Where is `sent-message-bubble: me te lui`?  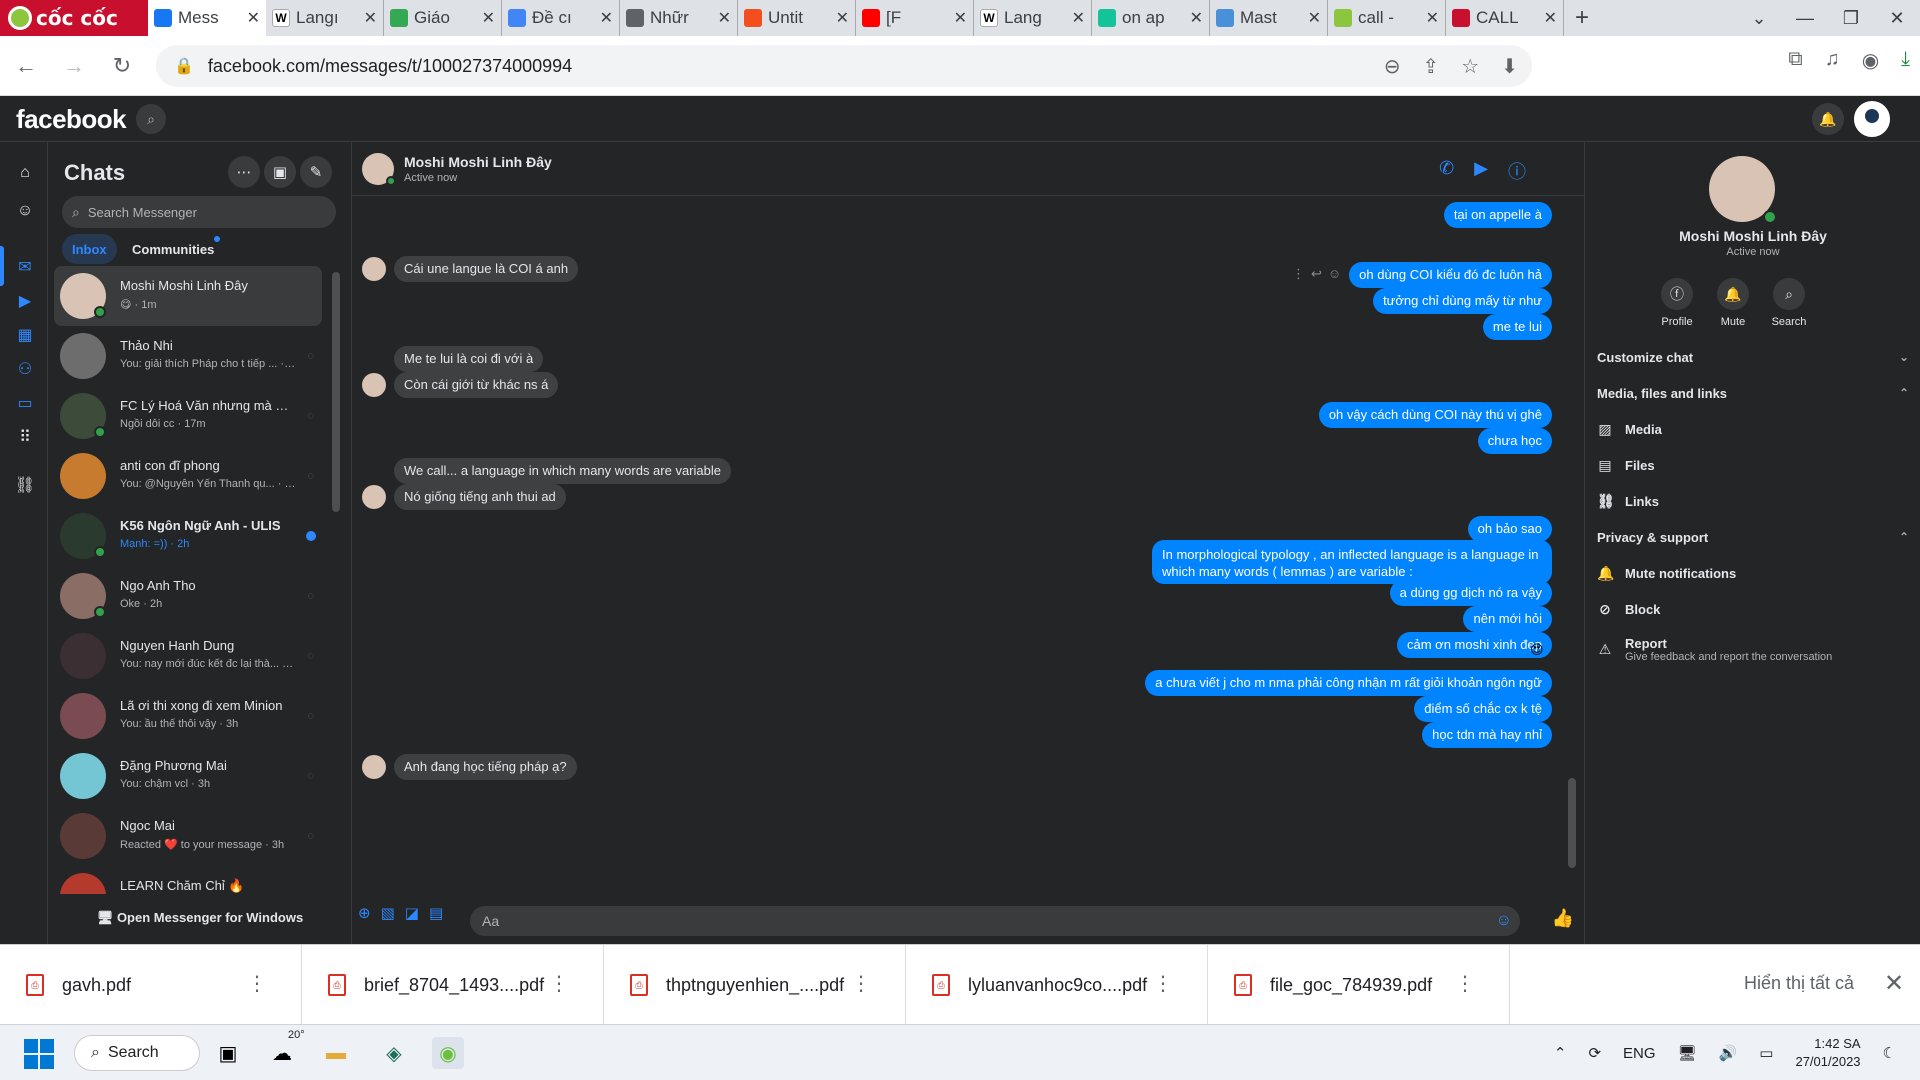 sent-message-bubble: me te lui is located at coordinates (1517, 327).